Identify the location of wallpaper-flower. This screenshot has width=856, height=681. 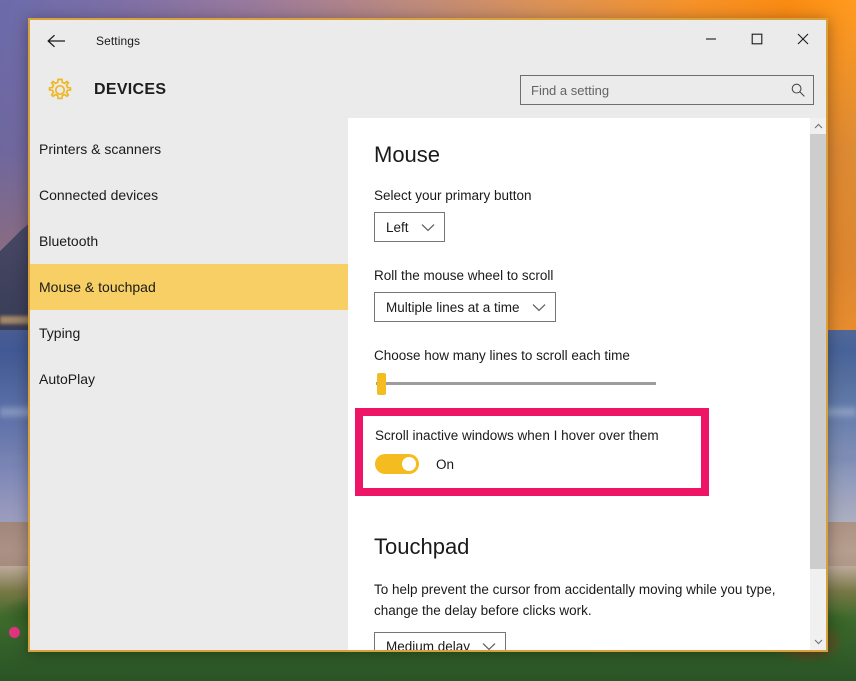
(14, 632).